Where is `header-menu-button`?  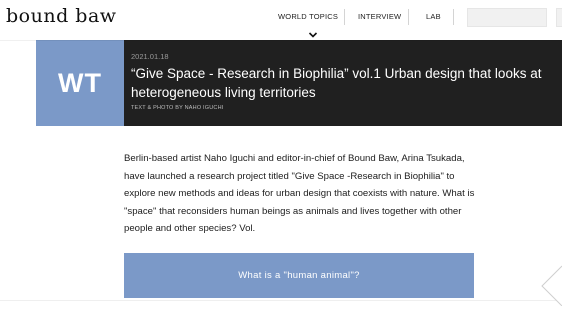
header-menu-button is located at coordinates (559, 17).